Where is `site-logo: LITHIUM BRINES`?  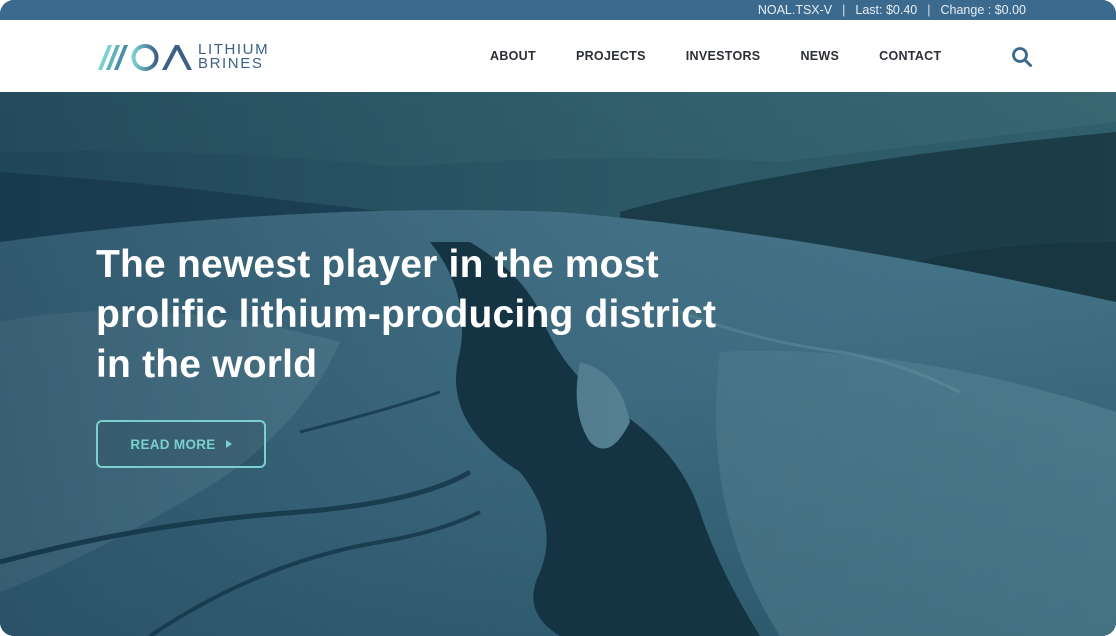
site-logo: LITHIUM BRINES is located at coordinates (182, 57).